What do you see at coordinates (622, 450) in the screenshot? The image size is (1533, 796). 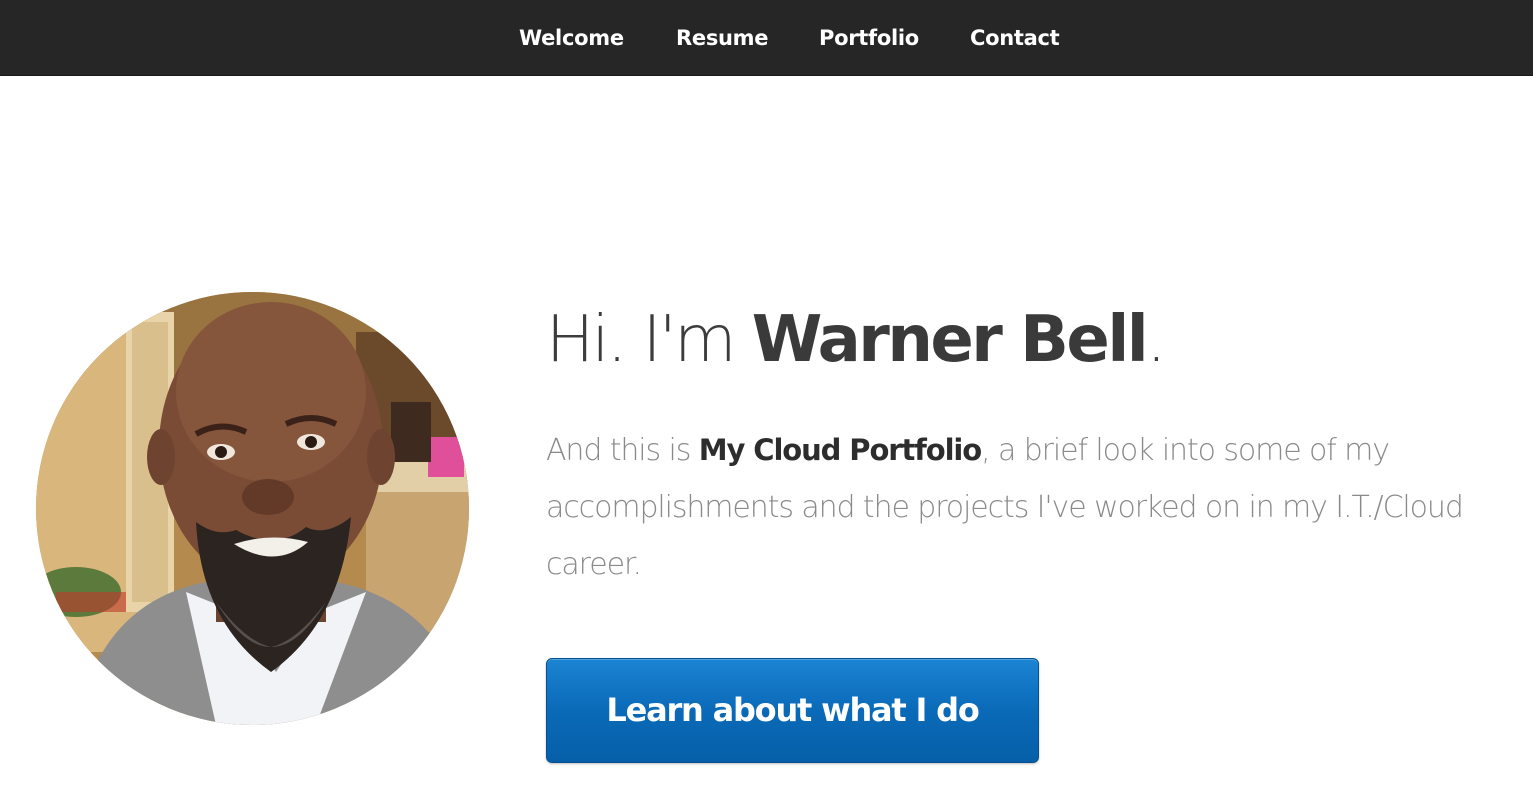 I see `intro-prefix: And this is` at bounding box center [622, 450].